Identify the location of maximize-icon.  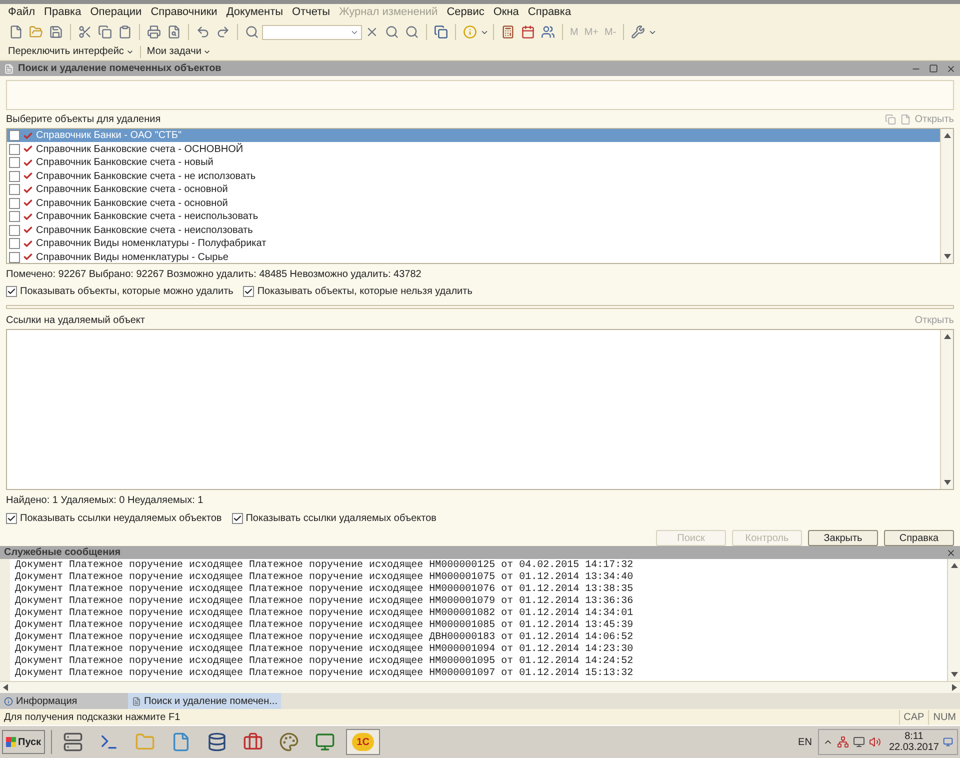
(933, 68).